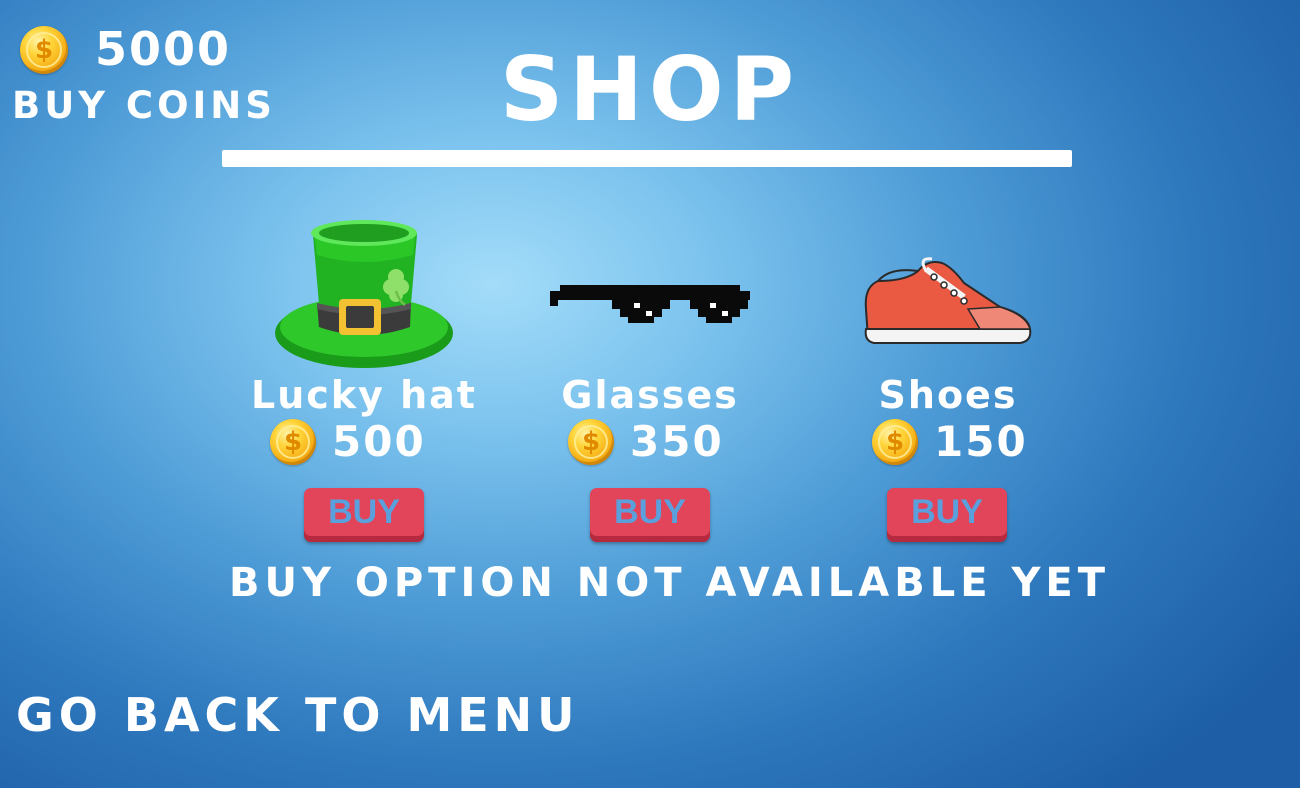  Describe the element at coordinates (670, 583) in the screenshot. I see `buy-unavailable-notice: BUY OPTION NOT AVAILABLE YET` at that location.